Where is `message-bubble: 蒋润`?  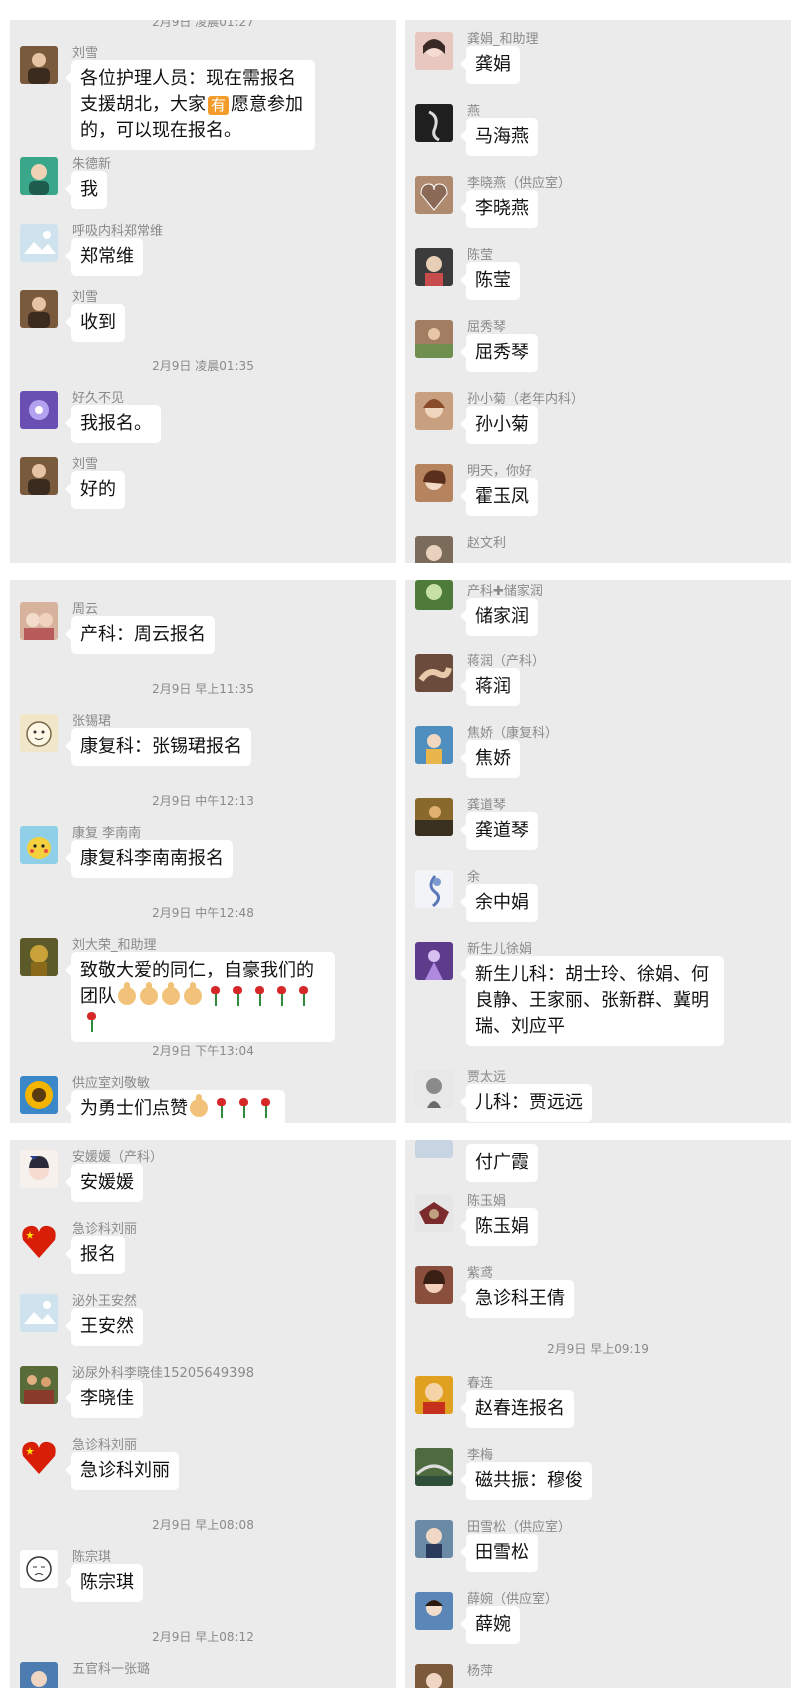 message-bubble: 蒋润 is located at coordinates (490, 687).